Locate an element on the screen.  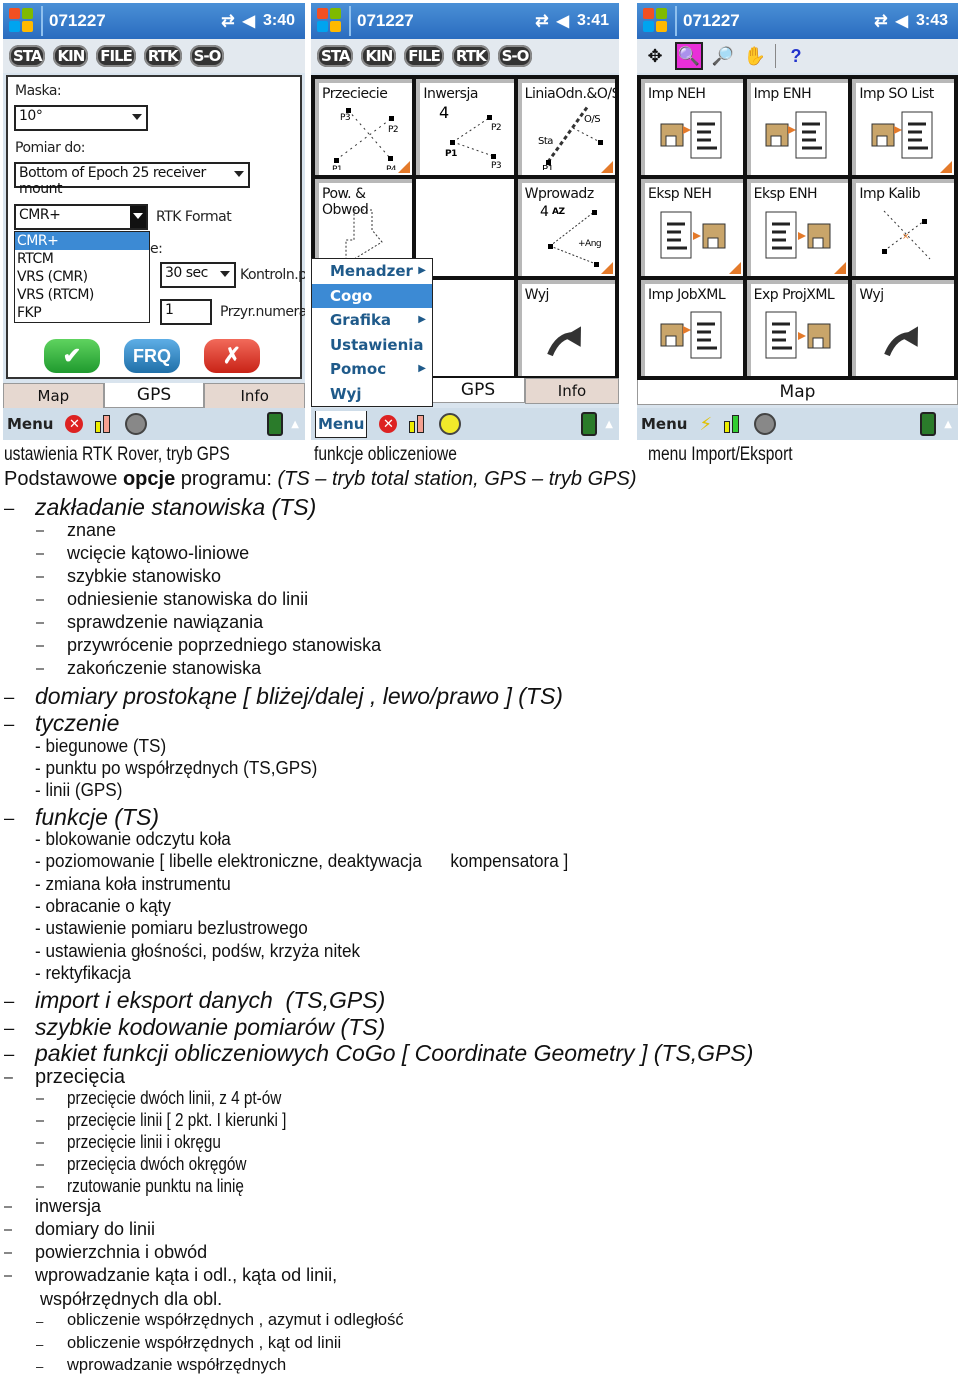
cancel-button: ✗ is located at coordinates (232, 356).